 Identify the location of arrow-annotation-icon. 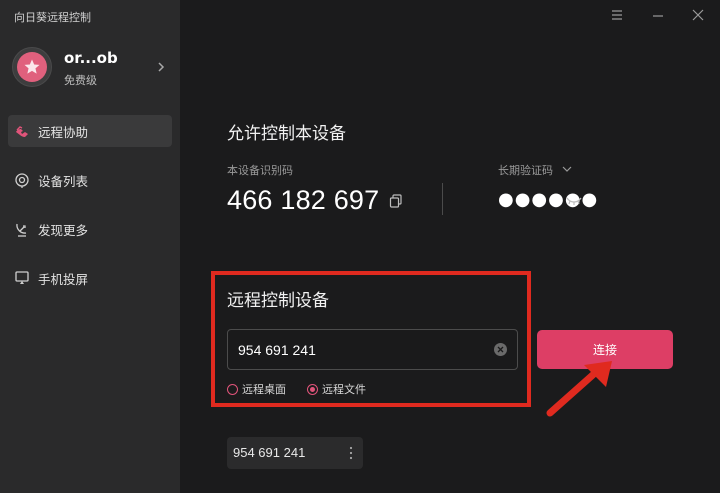
(579, 389).